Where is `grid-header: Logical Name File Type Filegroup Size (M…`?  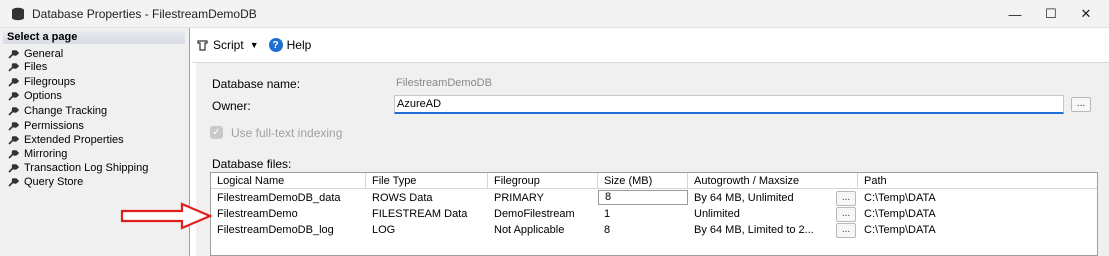 grid-header: Logical Name File Type Filegroup Size (M… is located at coordinates (654, 181).